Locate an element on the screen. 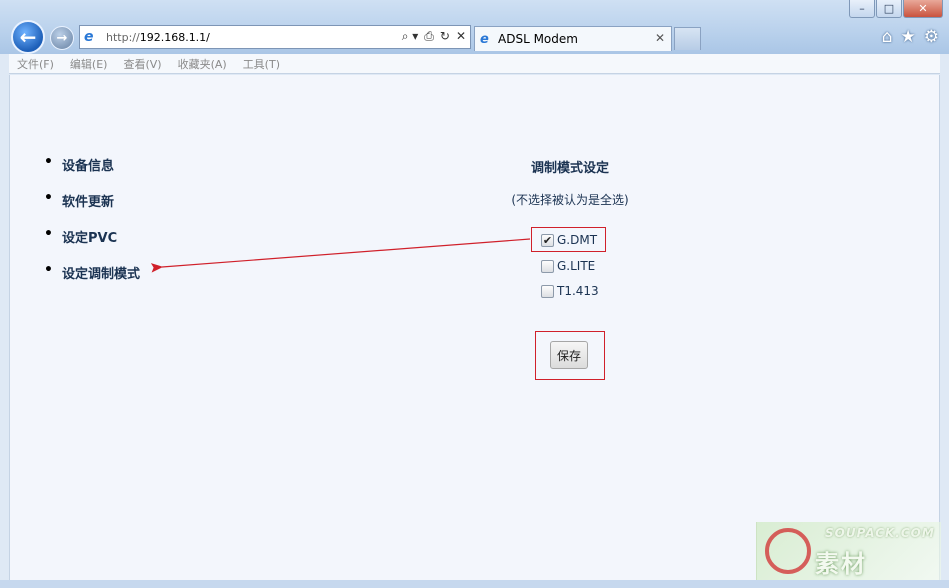 Image resolution: width=949 pixels, height=588 pixels. arrow-left-icon: ← is located at coordinates (28, 37).